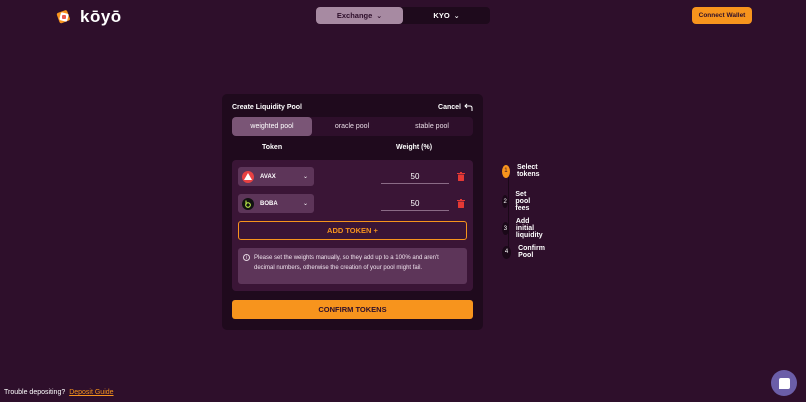  I want to click on nav-exchange: Exchange ⌄, so click(359, 15).